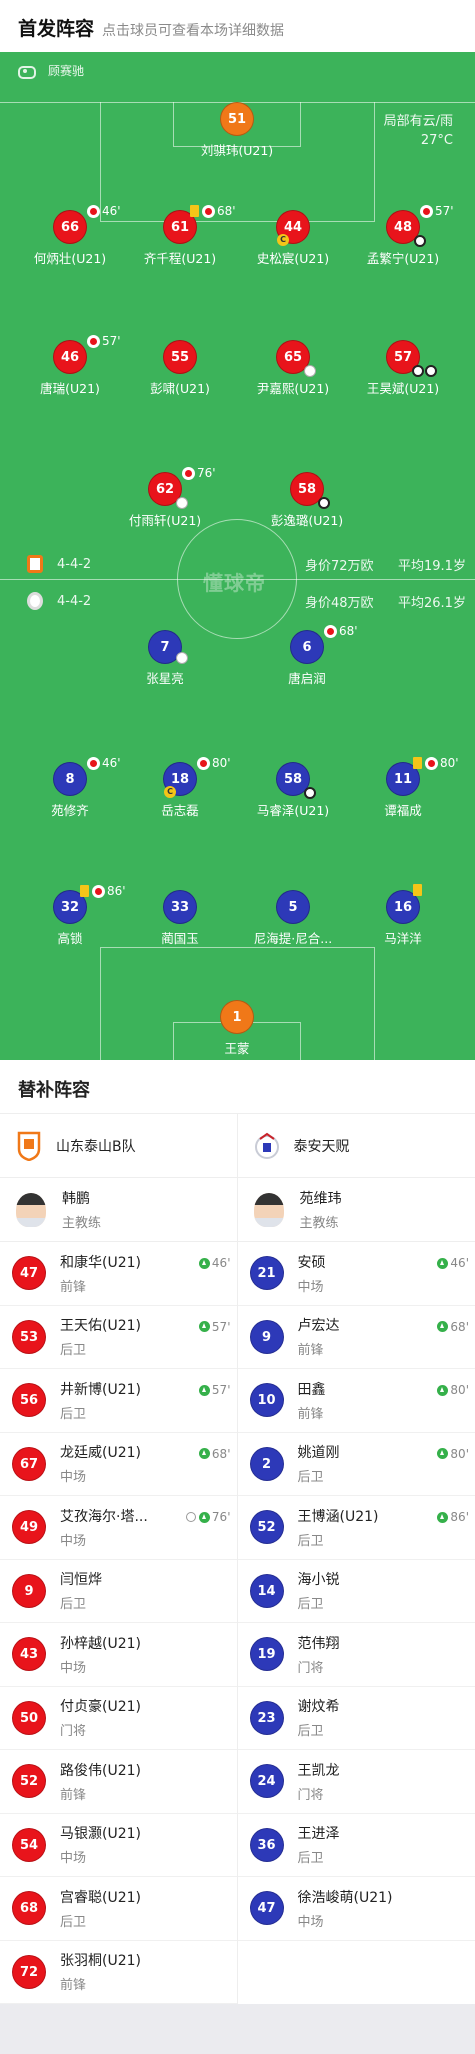 This screenshot has height=2054, width=475. Describe the element at coordinates (118, 1782) in the screenshot. I see `substitute-player: 52路俊伟(U21)前锋` at that location.